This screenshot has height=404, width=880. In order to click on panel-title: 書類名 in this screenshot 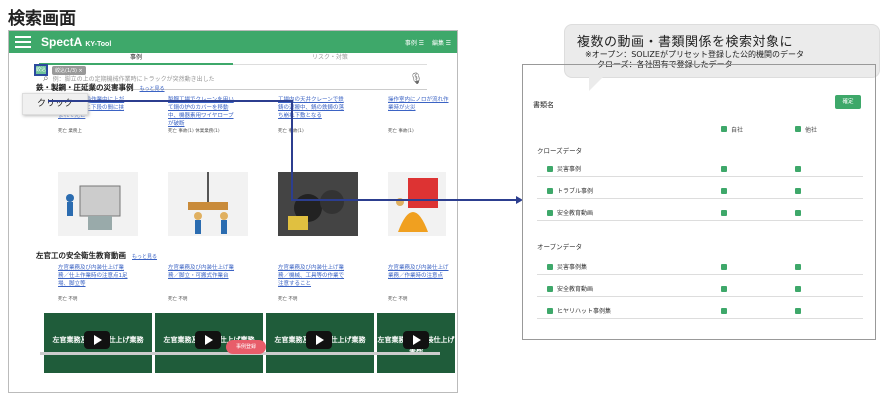, I will do `click(543, 105)`.